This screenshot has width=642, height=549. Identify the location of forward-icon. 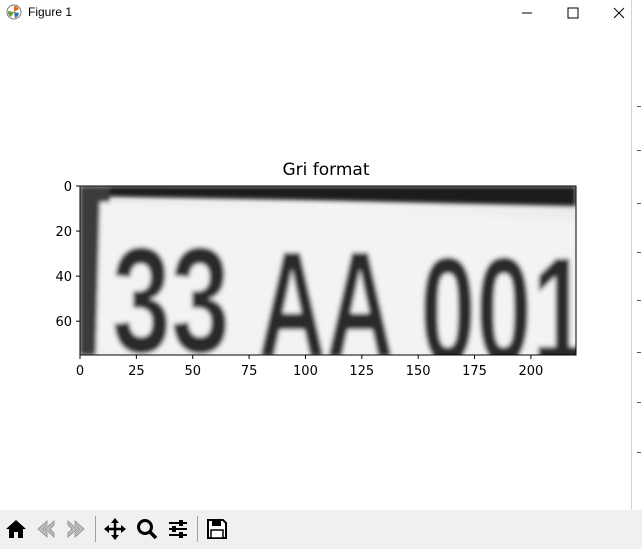
(76, 529).